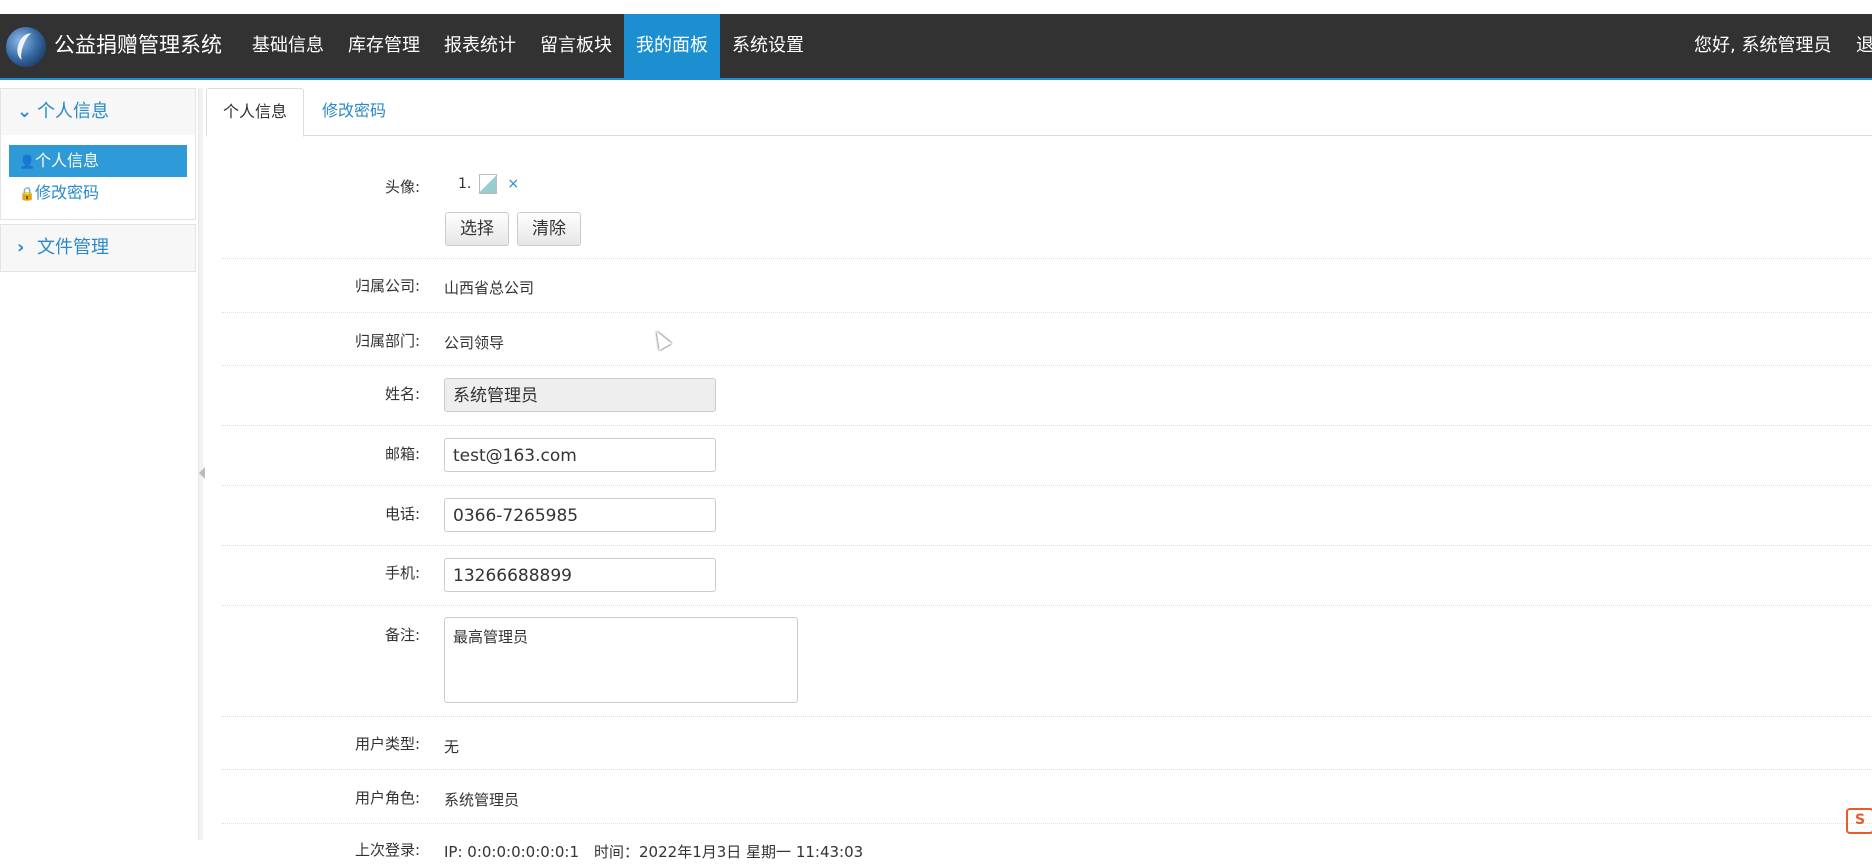 The width and height of the screenshot is (1872, 864). Describe the element at coordinates (202, 473) in the screenshot. I see `collapse-arrow-icon` at that location.